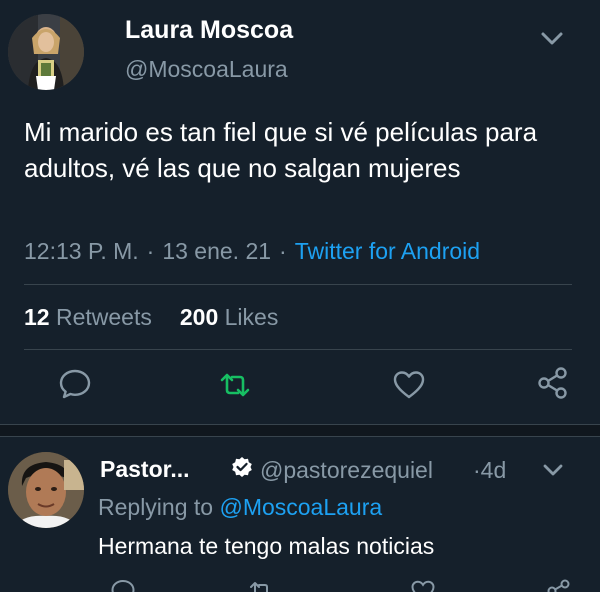 Image resolution: width=600 pixels, height=592 pixels. I want to click on tweet-time: 12:13 P. M., so click(81, 251).